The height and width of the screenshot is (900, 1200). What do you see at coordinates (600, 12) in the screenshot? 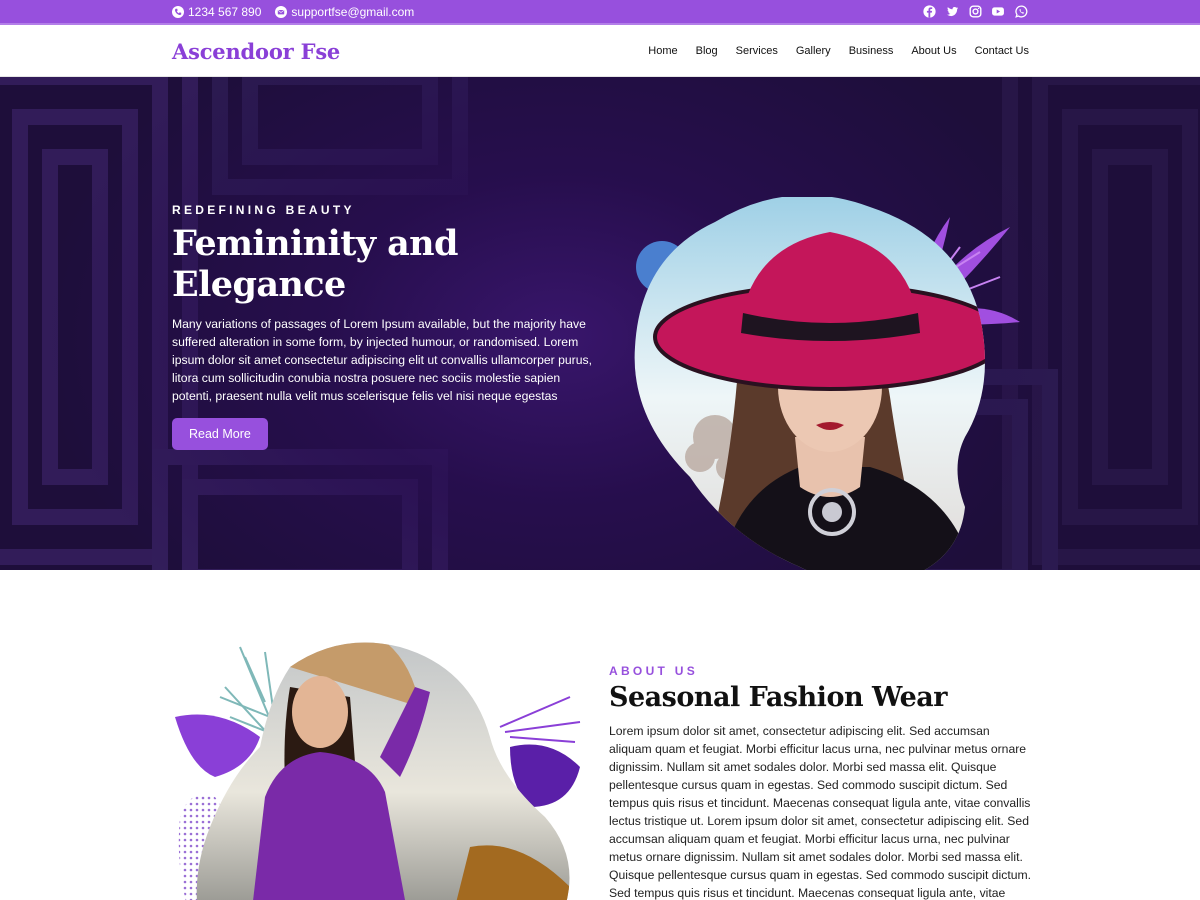
I see `top-bar: 1234 567 890 supportfse@gmail.com` at bounding box center [600, 12].